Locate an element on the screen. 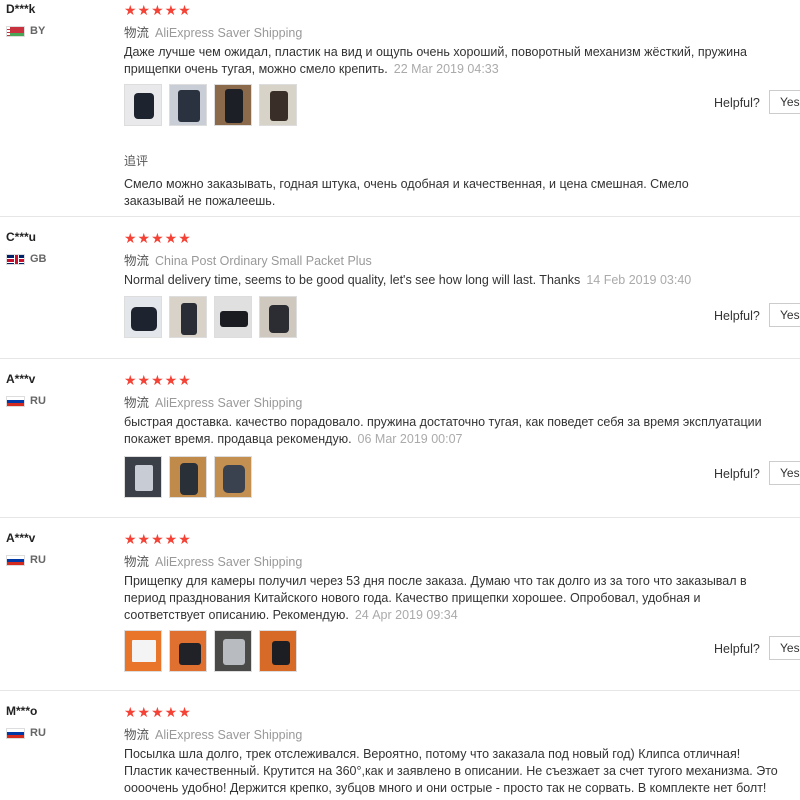 The width and height of the screenshot is (800, 800). additional-review-label: 追评 is located at coordinates (136, 161).